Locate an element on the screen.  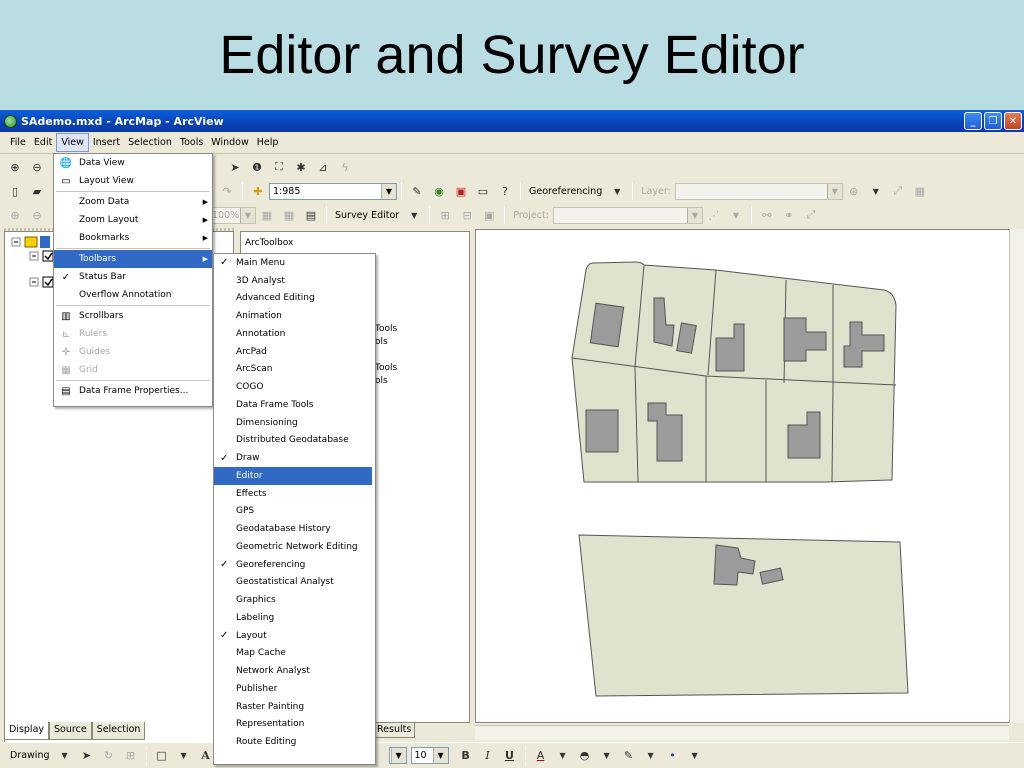
rotate-icon: ⊛ is located at coordinates (854, 191).